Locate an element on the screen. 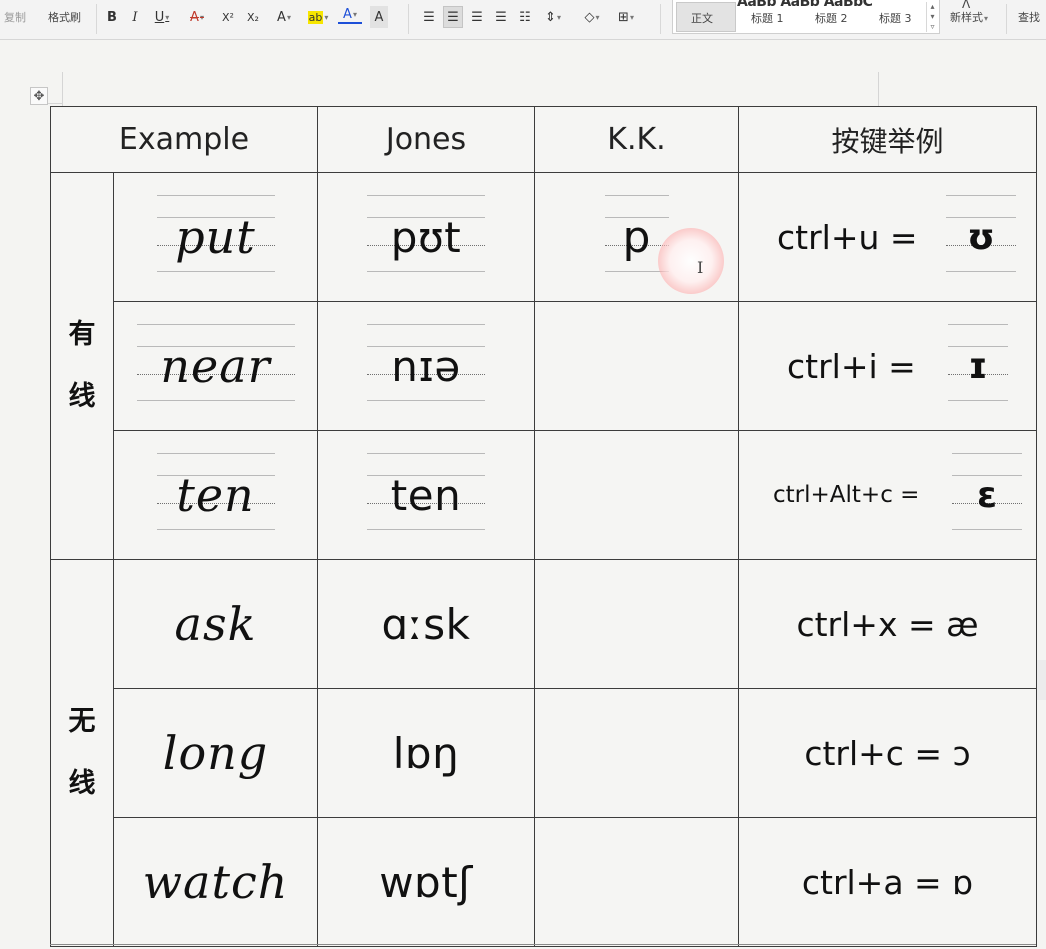 The height and width of the screenshot is (949, 1046). group-label-char: 有 is located at coordinates (82, 334).